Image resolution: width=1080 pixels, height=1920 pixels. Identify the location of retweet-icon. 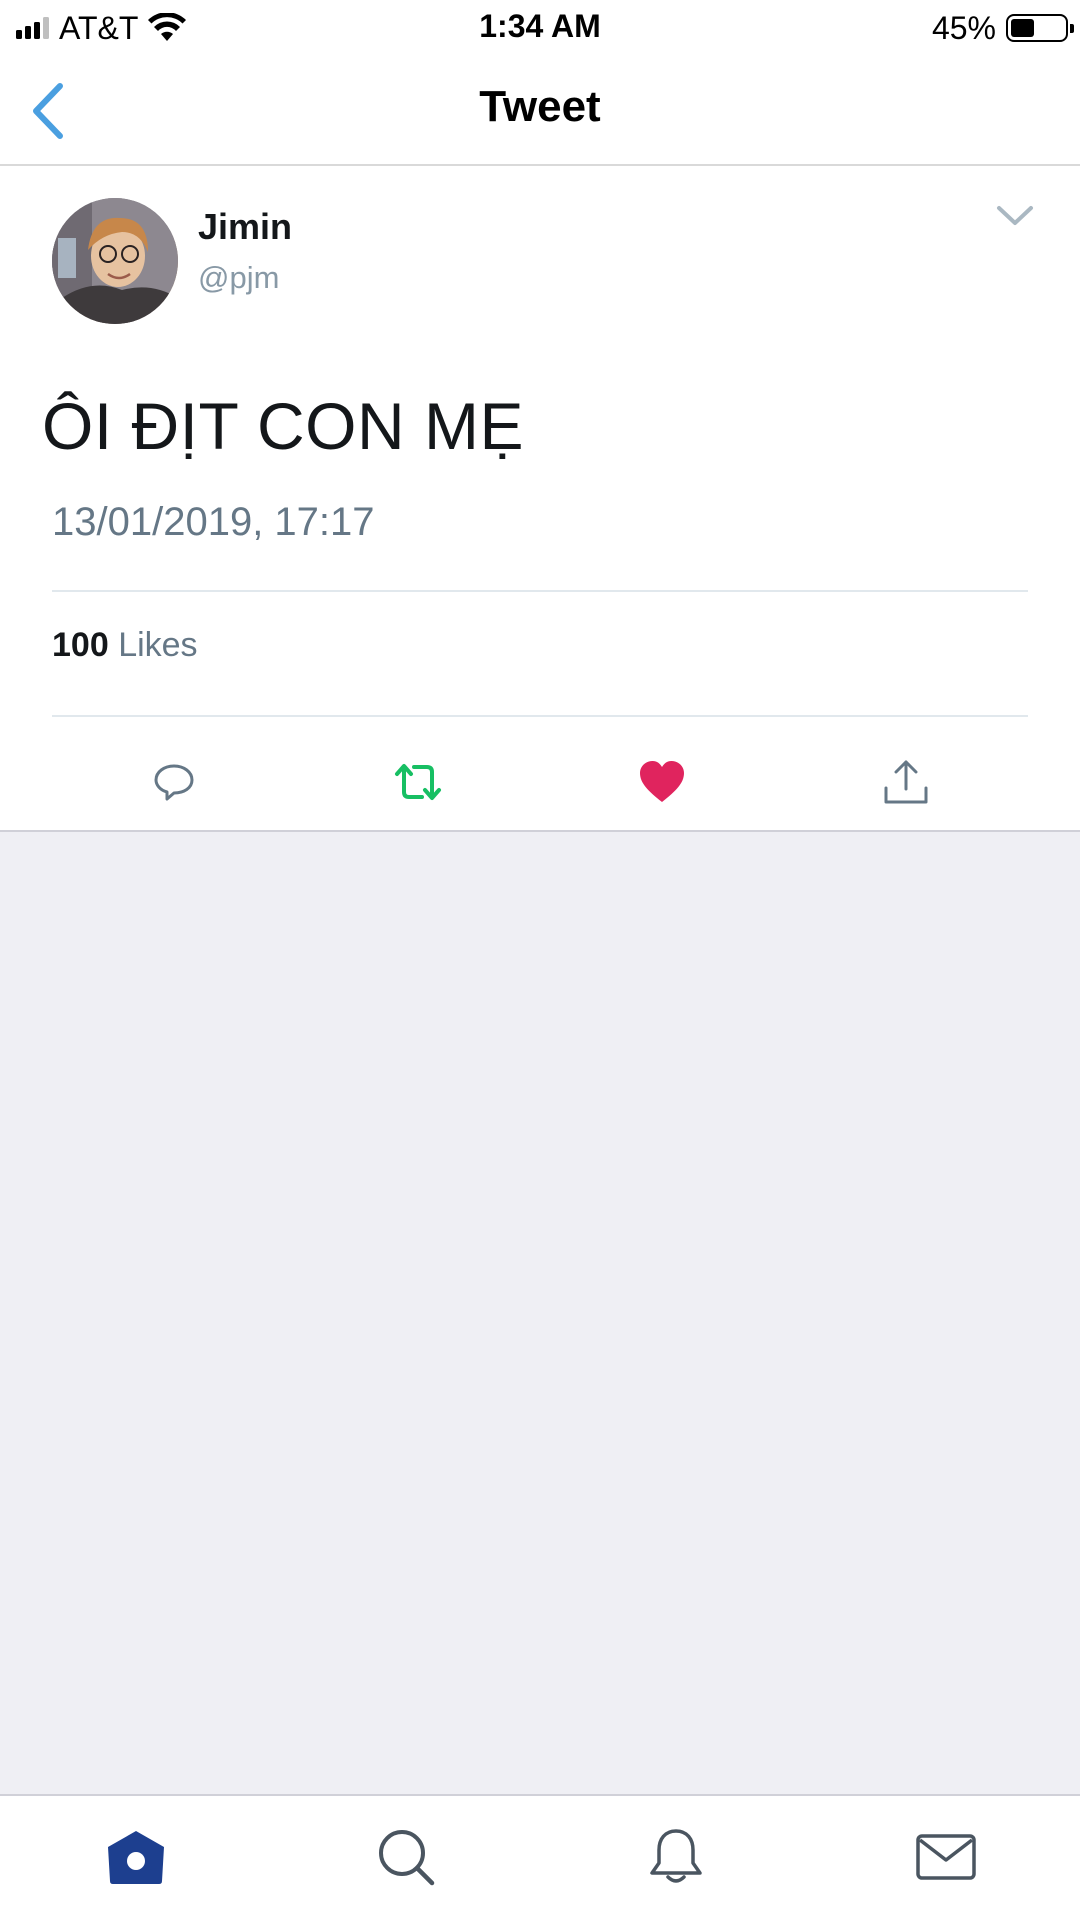
(418, 782).